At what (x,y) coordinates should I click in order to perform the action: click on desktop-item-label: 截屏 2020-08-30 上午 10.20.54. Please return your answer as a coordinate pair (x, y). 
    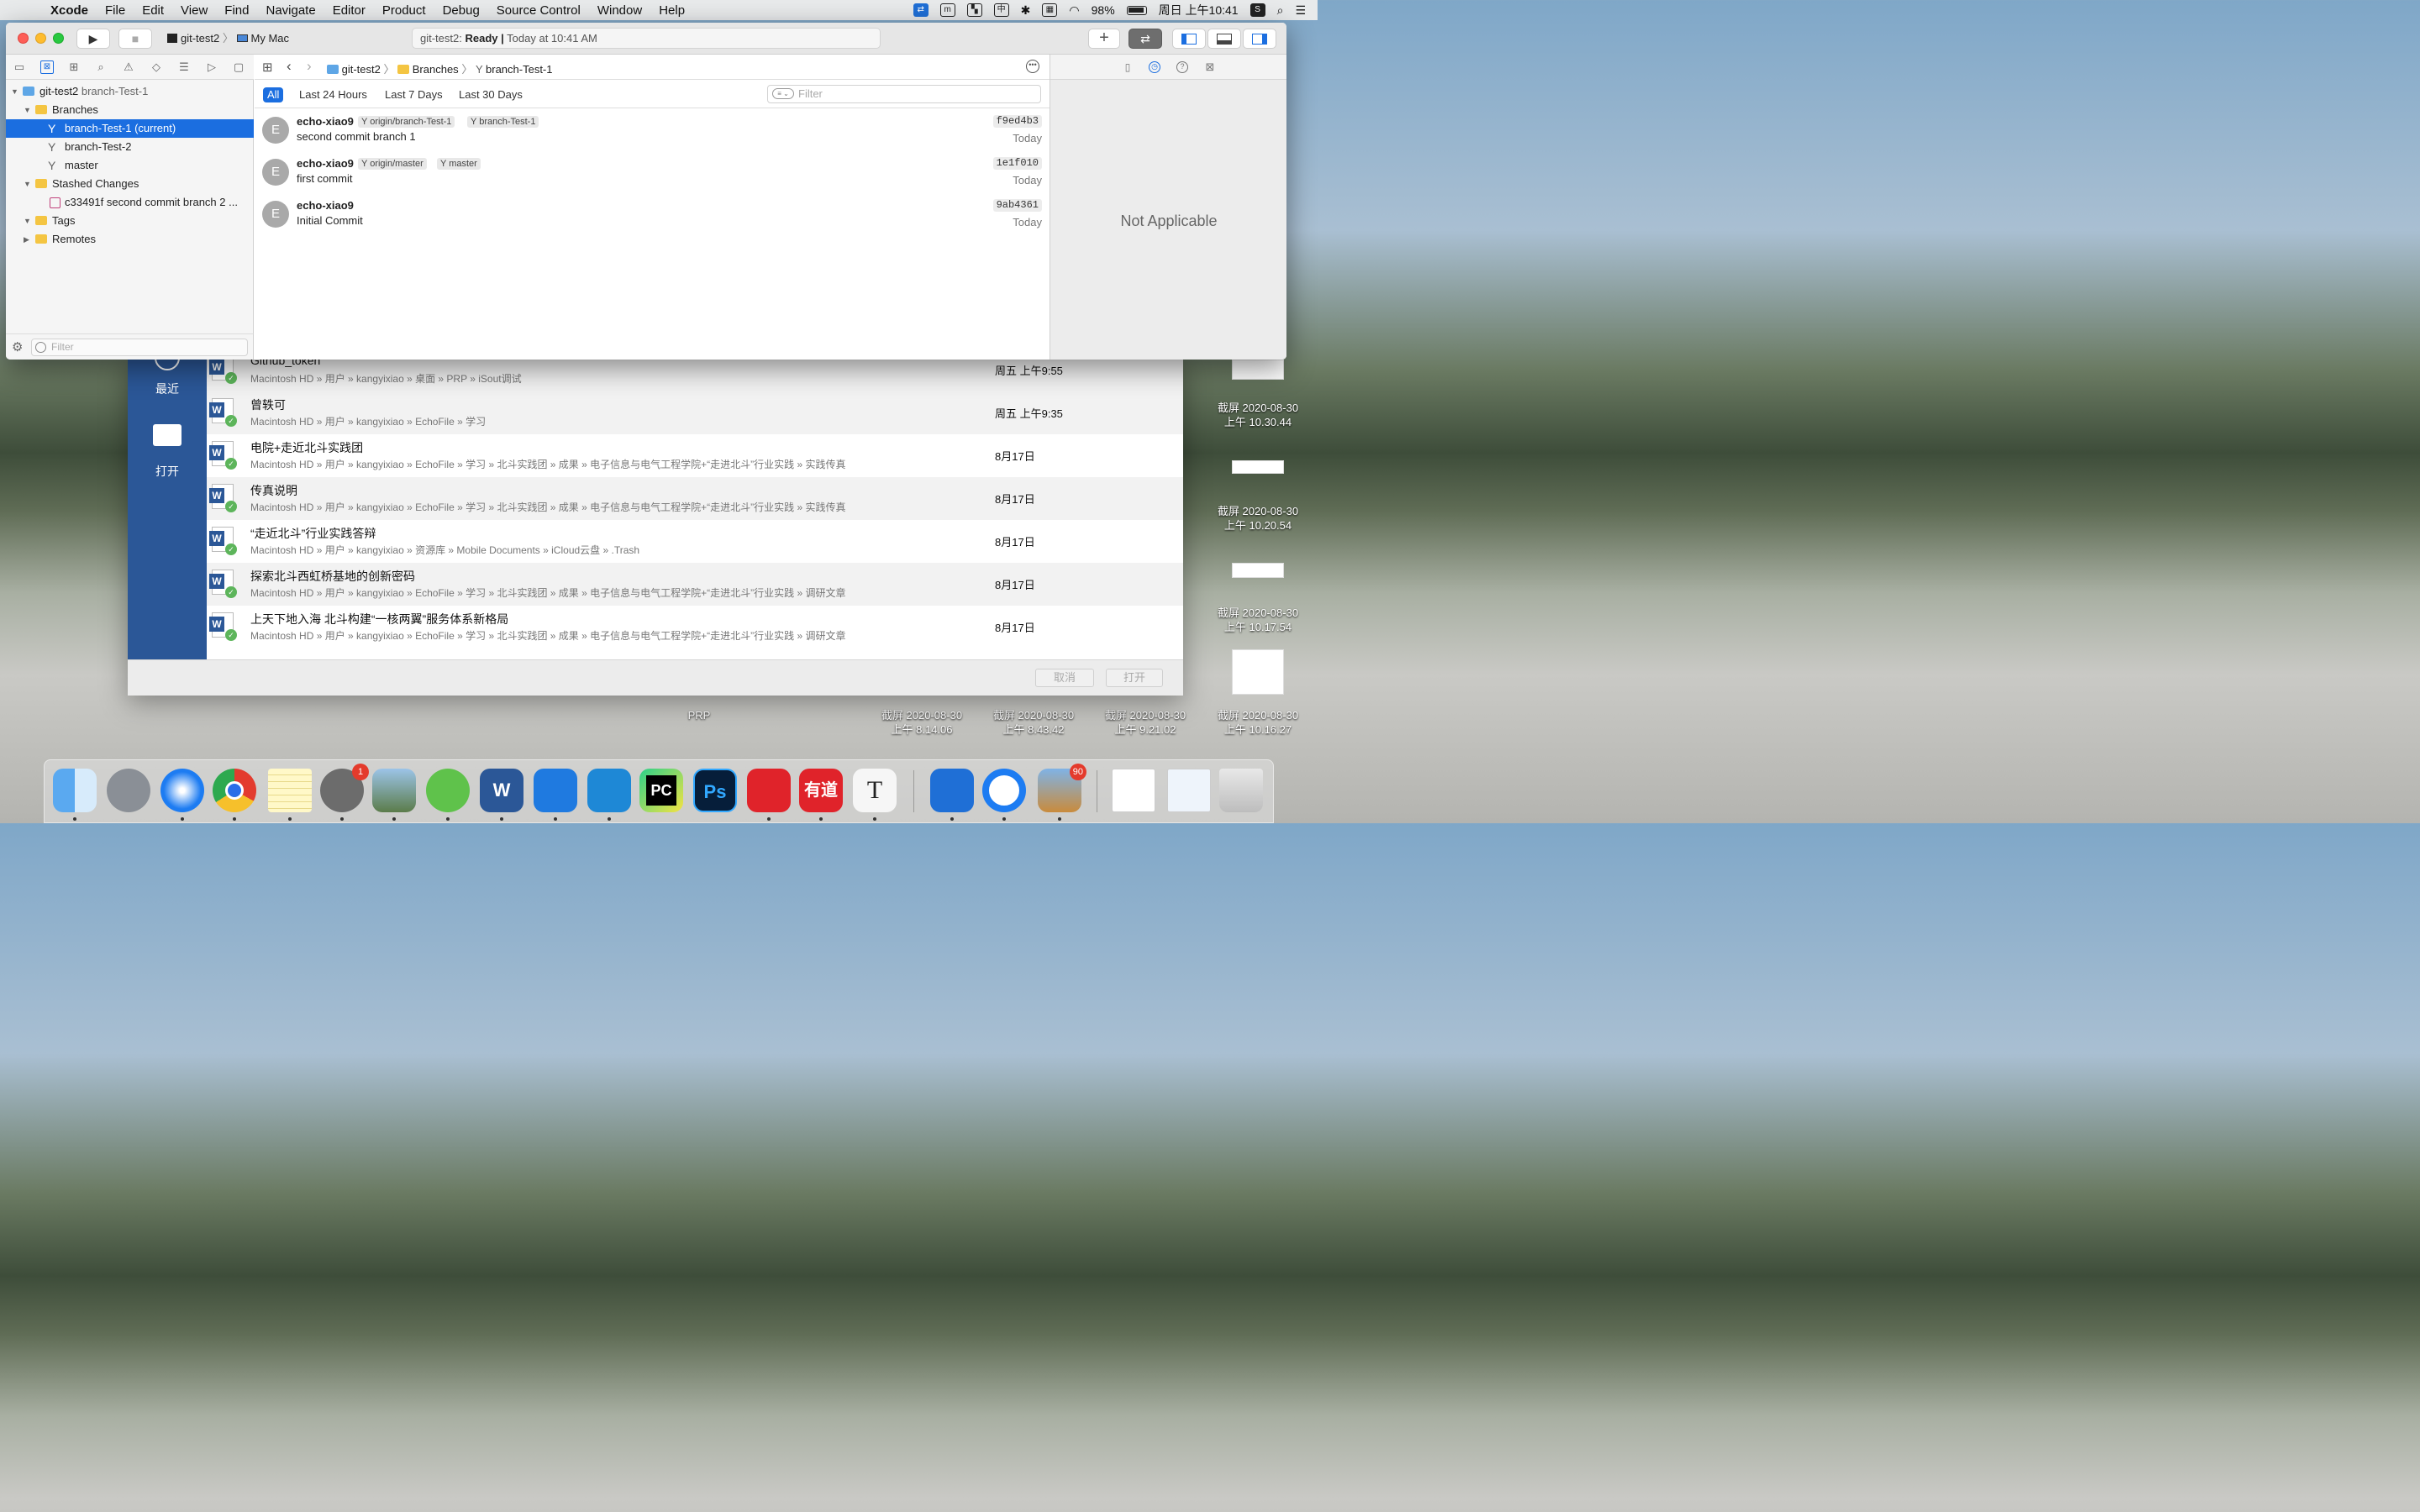
    Looking at the image, I should click on (1257, 518).